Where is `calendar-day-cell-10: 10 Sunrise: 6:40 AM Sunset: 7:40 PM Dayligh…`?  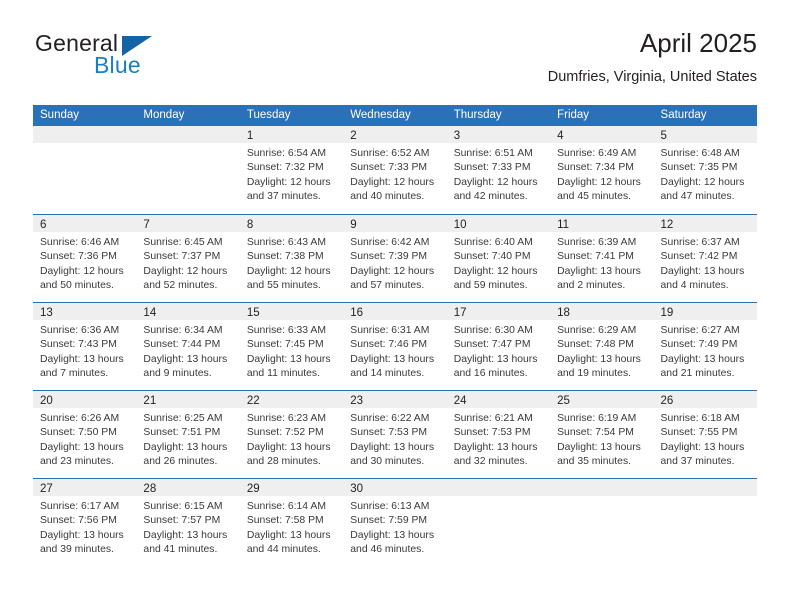 calendar-day-cell-10: 10 Sunrise: 6:40 AM Sunset: 7:40 PM Dayligh… is located at coordinates (498, 258).